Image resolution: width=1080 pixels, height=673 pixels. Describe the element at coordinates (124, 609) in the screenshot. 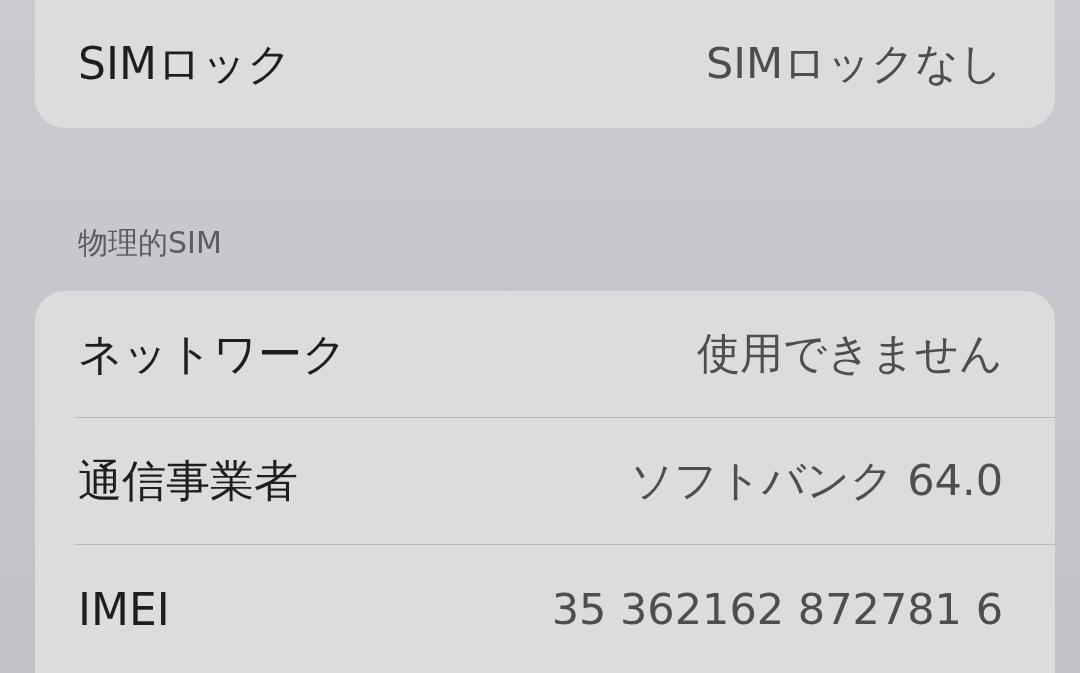

I see `row-label: IMEI` at that location.